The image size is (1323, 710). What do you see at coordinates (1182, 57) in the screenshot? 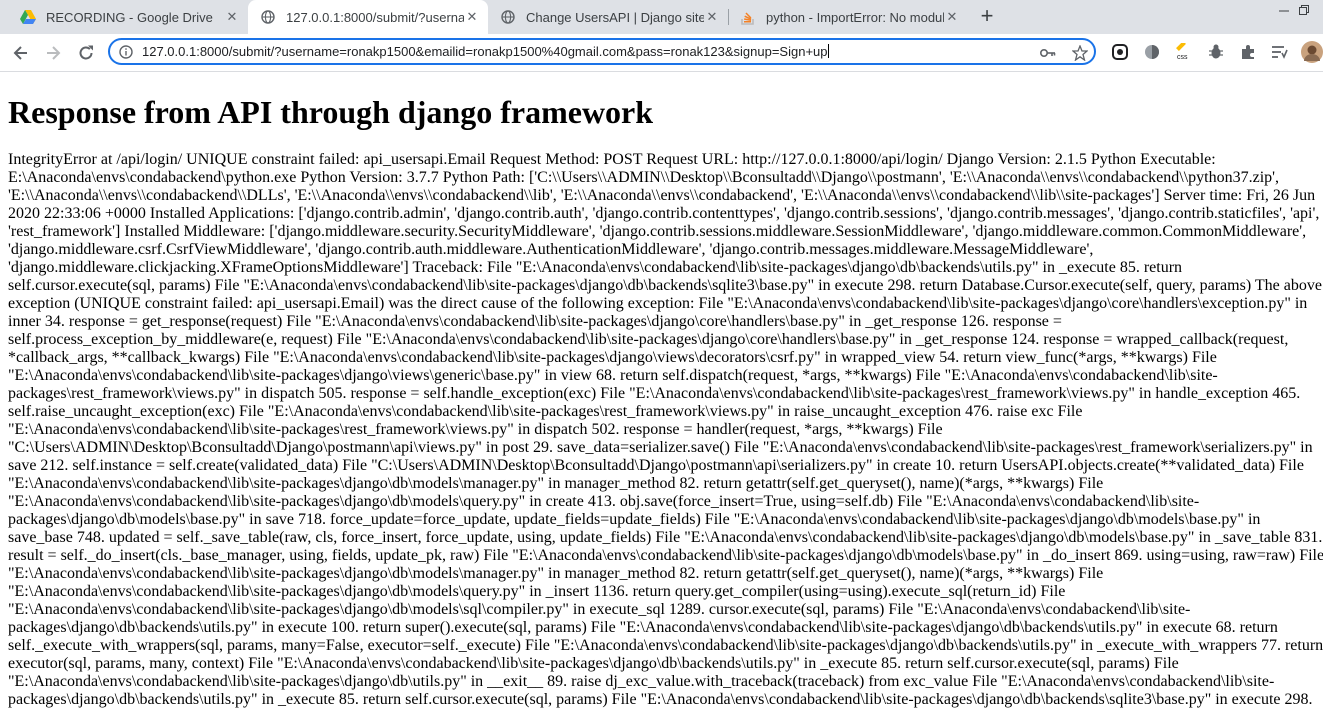
I see `svg-text: css` at bounding box center [1182, 57].